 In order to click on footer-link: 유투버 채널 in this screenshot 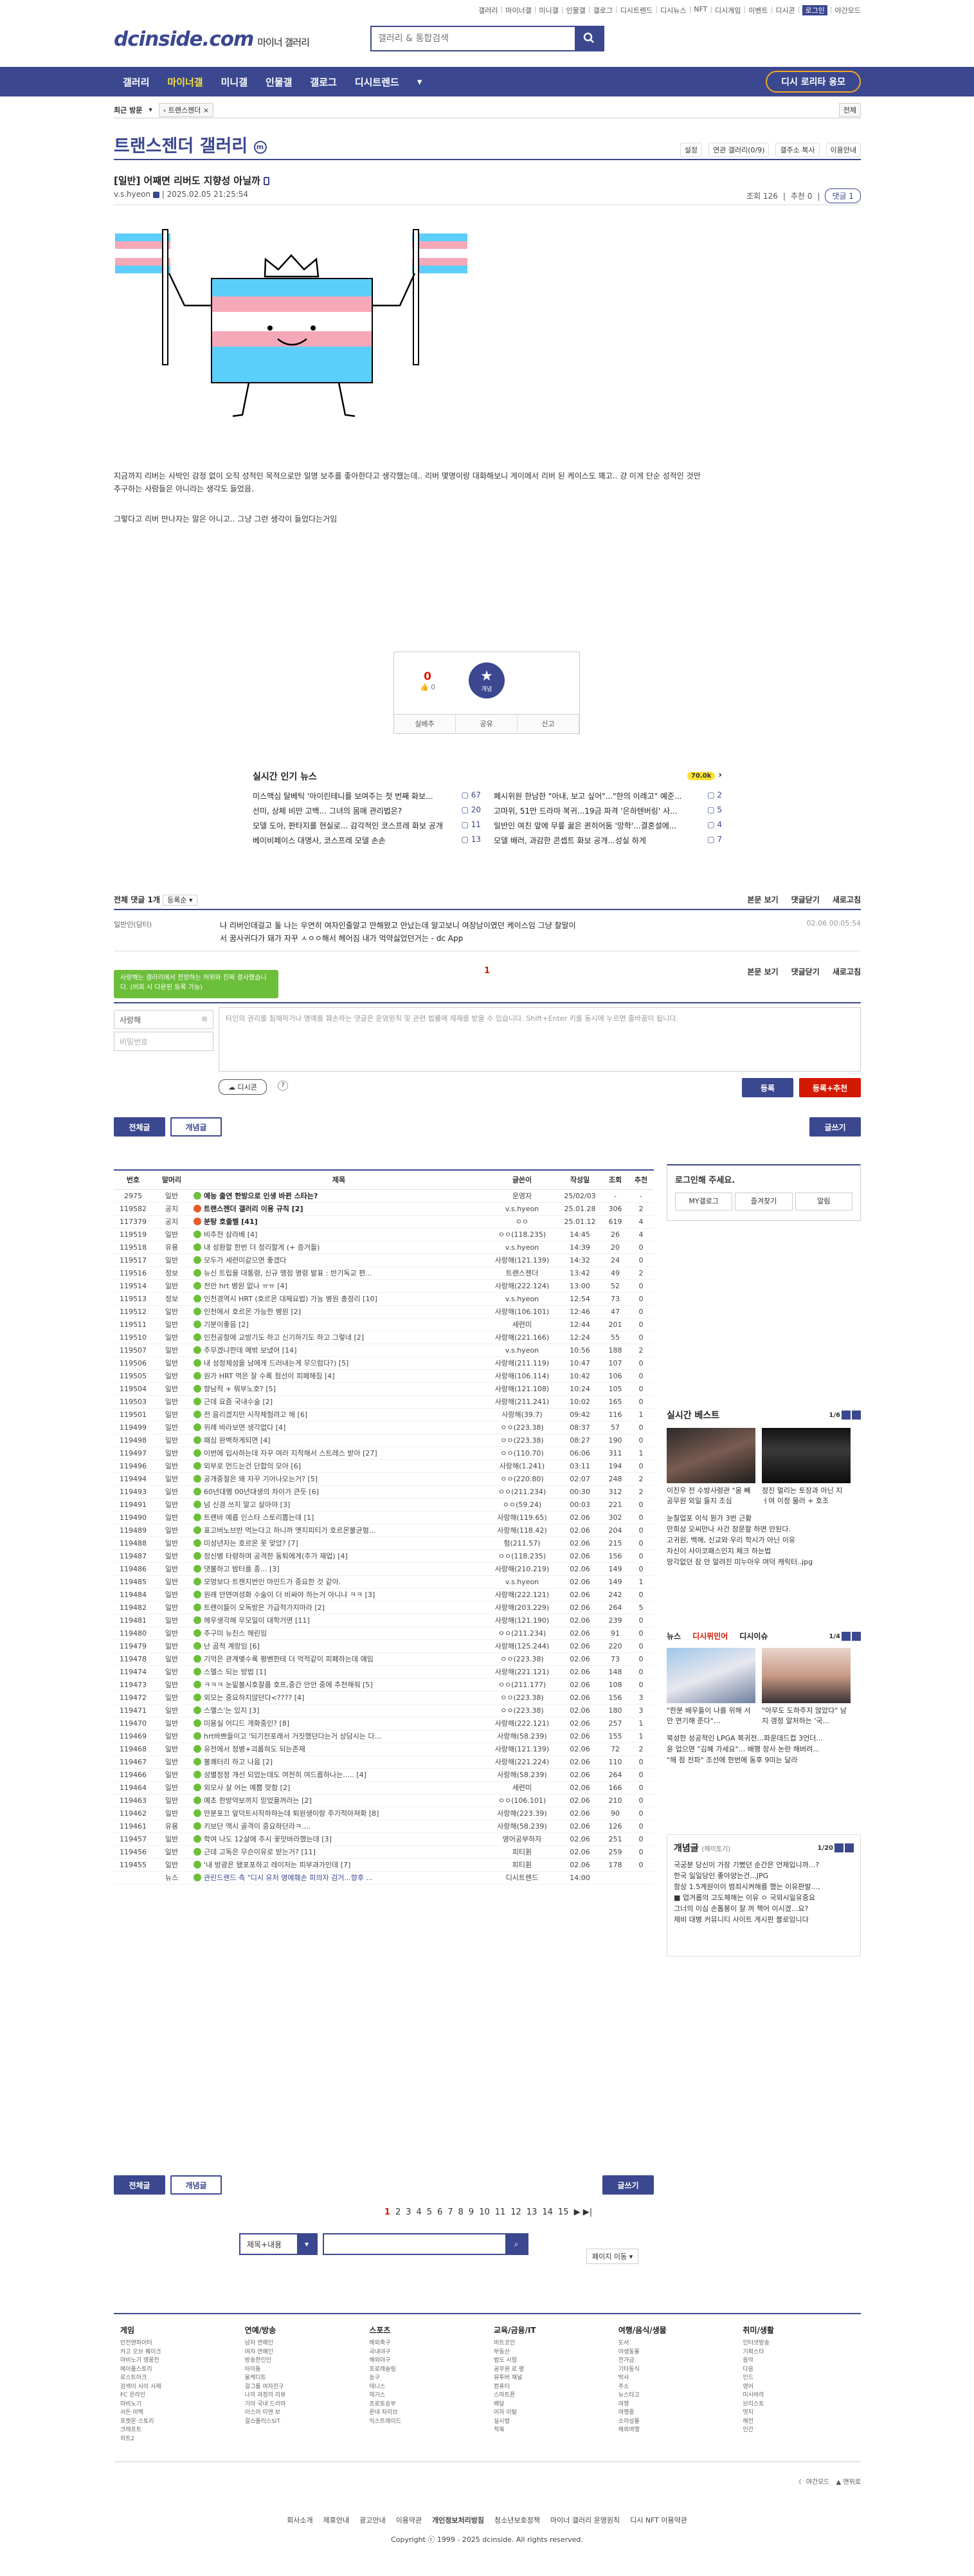, I will do `click(553, 2378)`.